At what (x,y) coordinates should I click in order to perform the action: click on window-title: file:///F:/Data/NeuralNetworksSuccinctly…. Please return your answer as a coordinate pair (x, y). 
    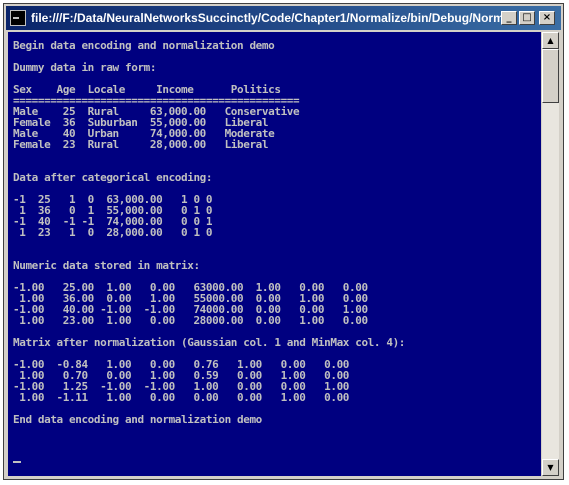
    Looking at the image, I should click on (266, 18).